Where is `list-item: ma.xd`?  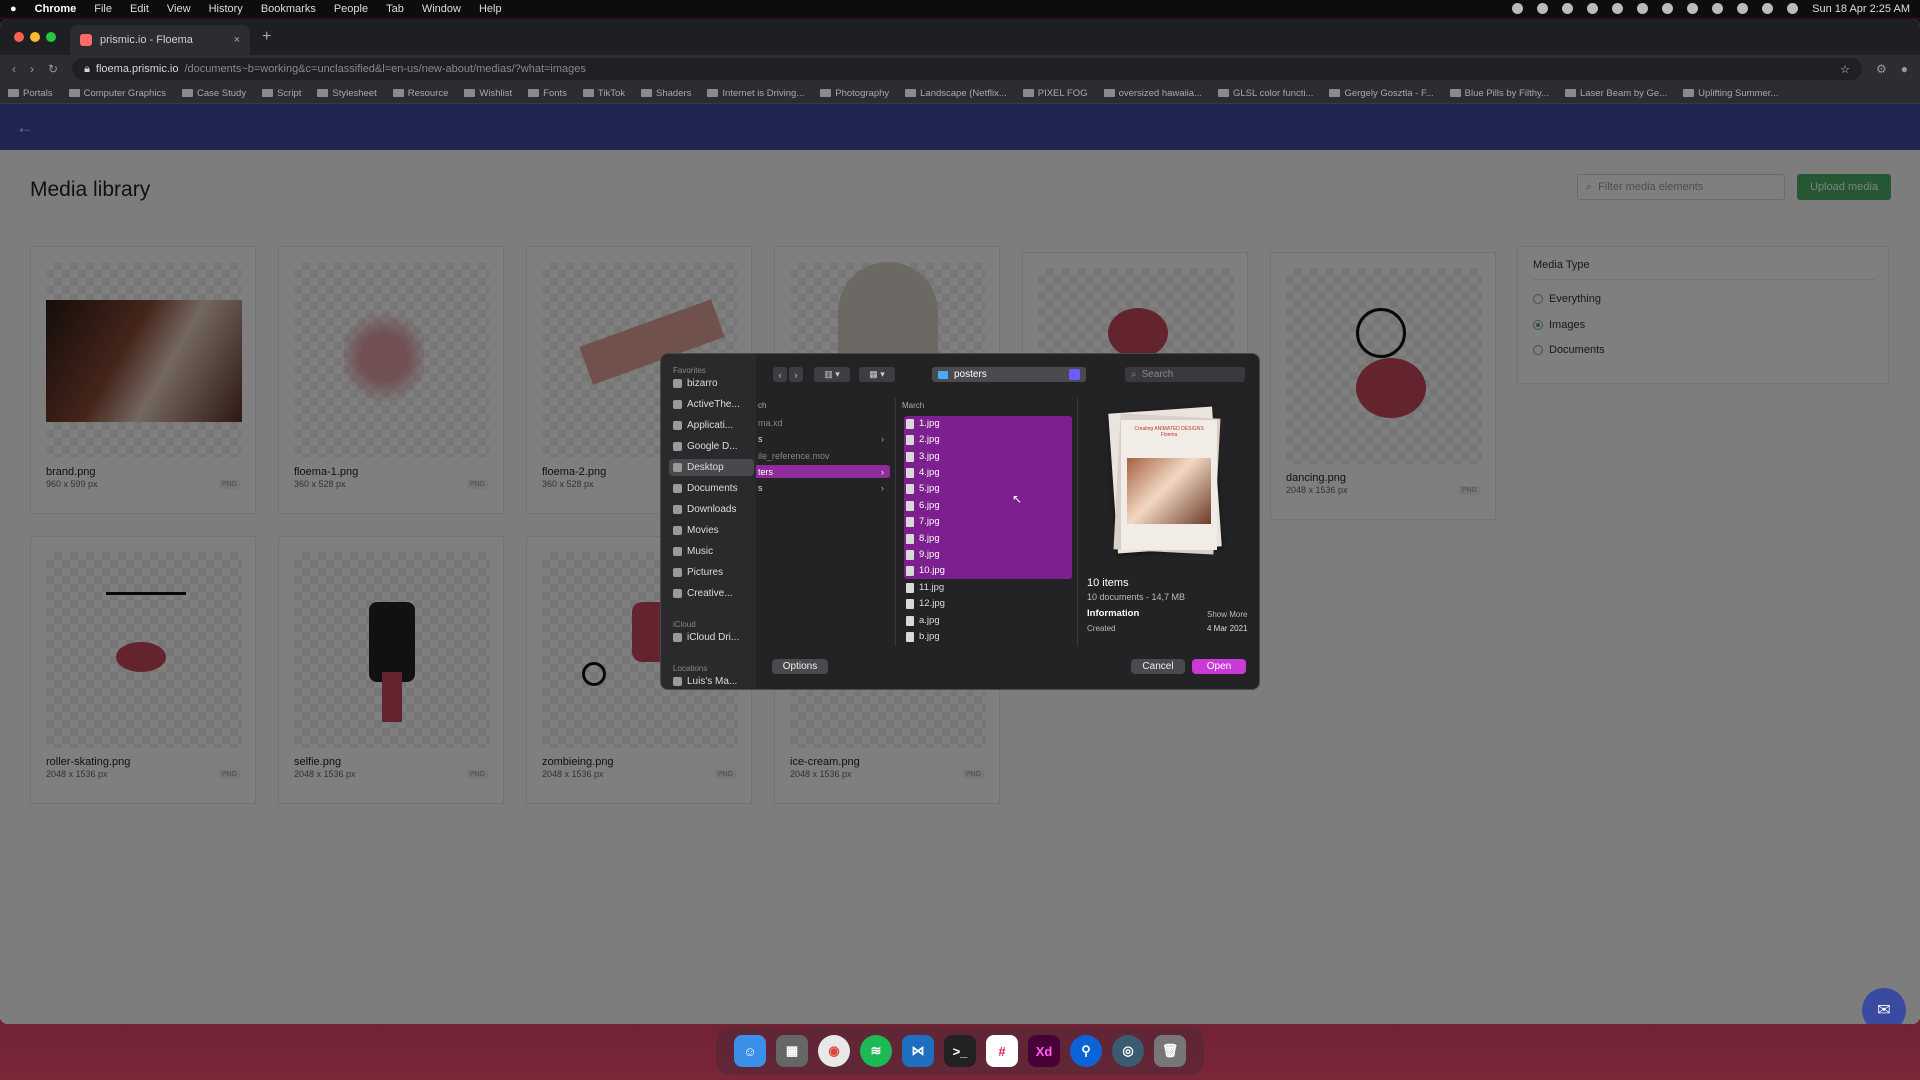 list-item: ma.xd is located at coordinates (823, 422).